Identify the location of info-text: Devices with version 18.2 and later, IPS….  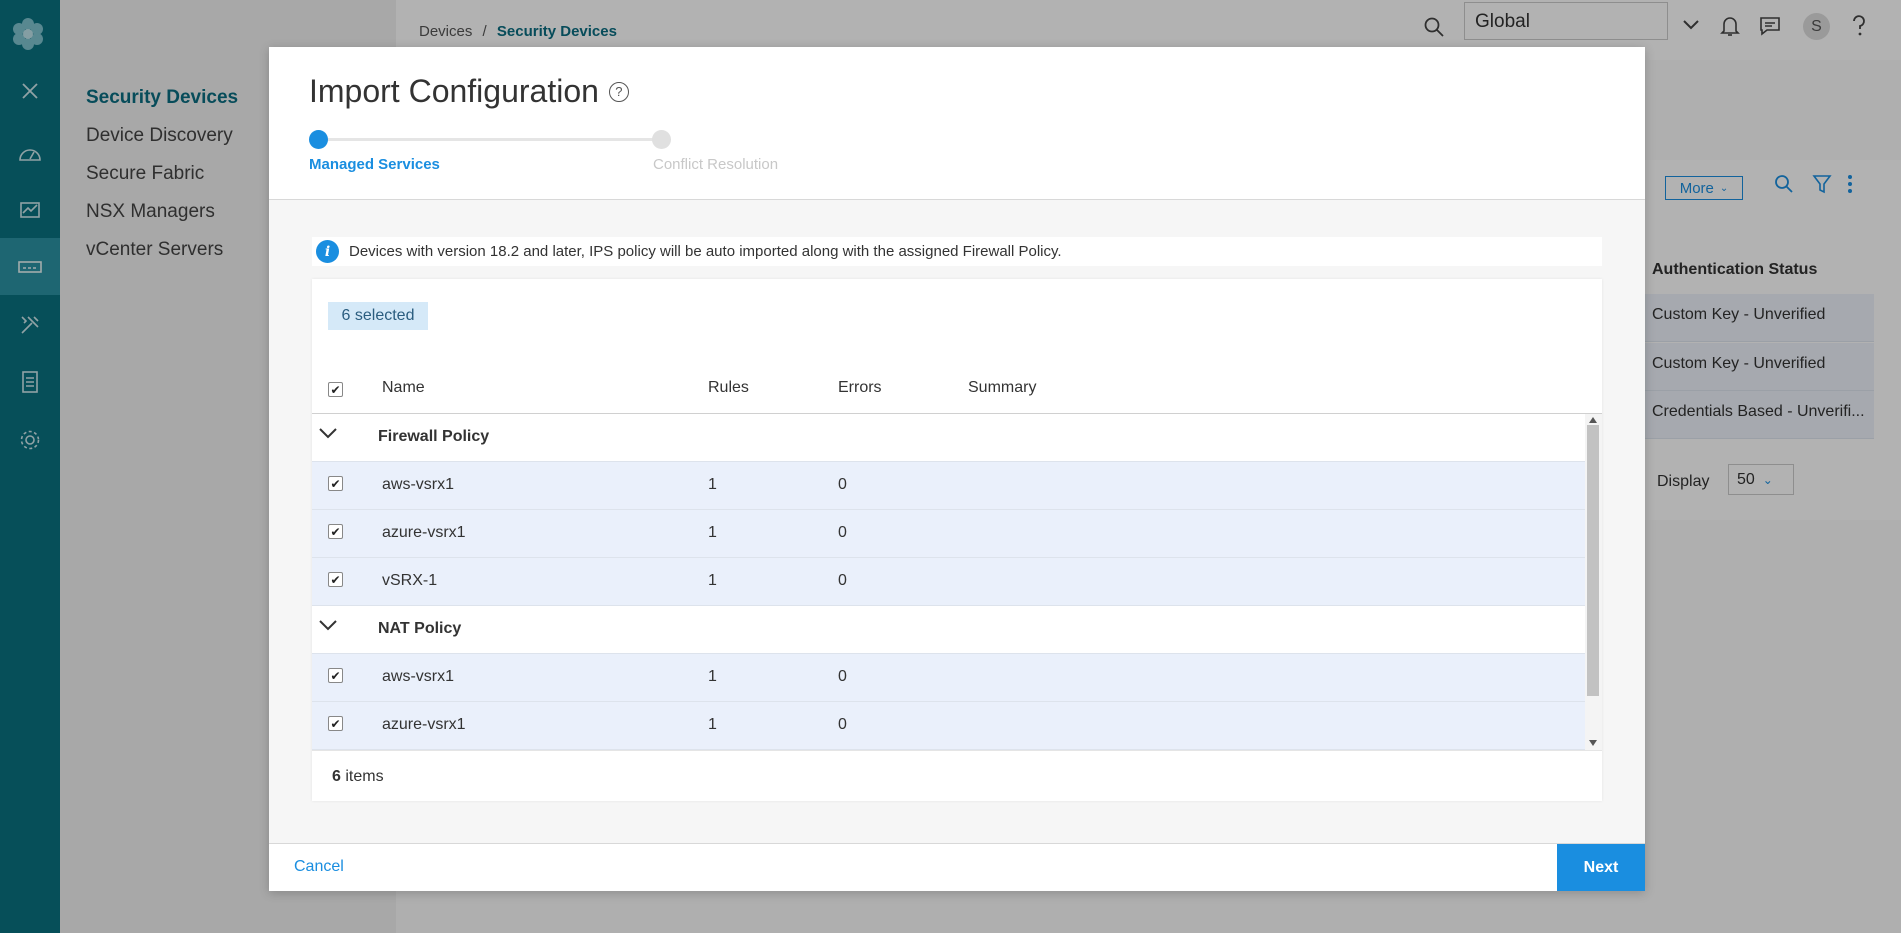
(705, 251).